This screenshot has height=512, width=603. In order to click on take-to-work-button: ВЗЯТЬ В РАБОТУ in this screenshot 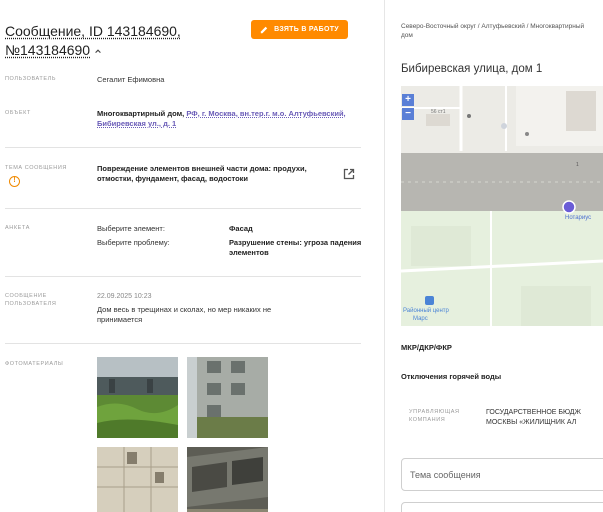, I will do `click(299, 29)`.